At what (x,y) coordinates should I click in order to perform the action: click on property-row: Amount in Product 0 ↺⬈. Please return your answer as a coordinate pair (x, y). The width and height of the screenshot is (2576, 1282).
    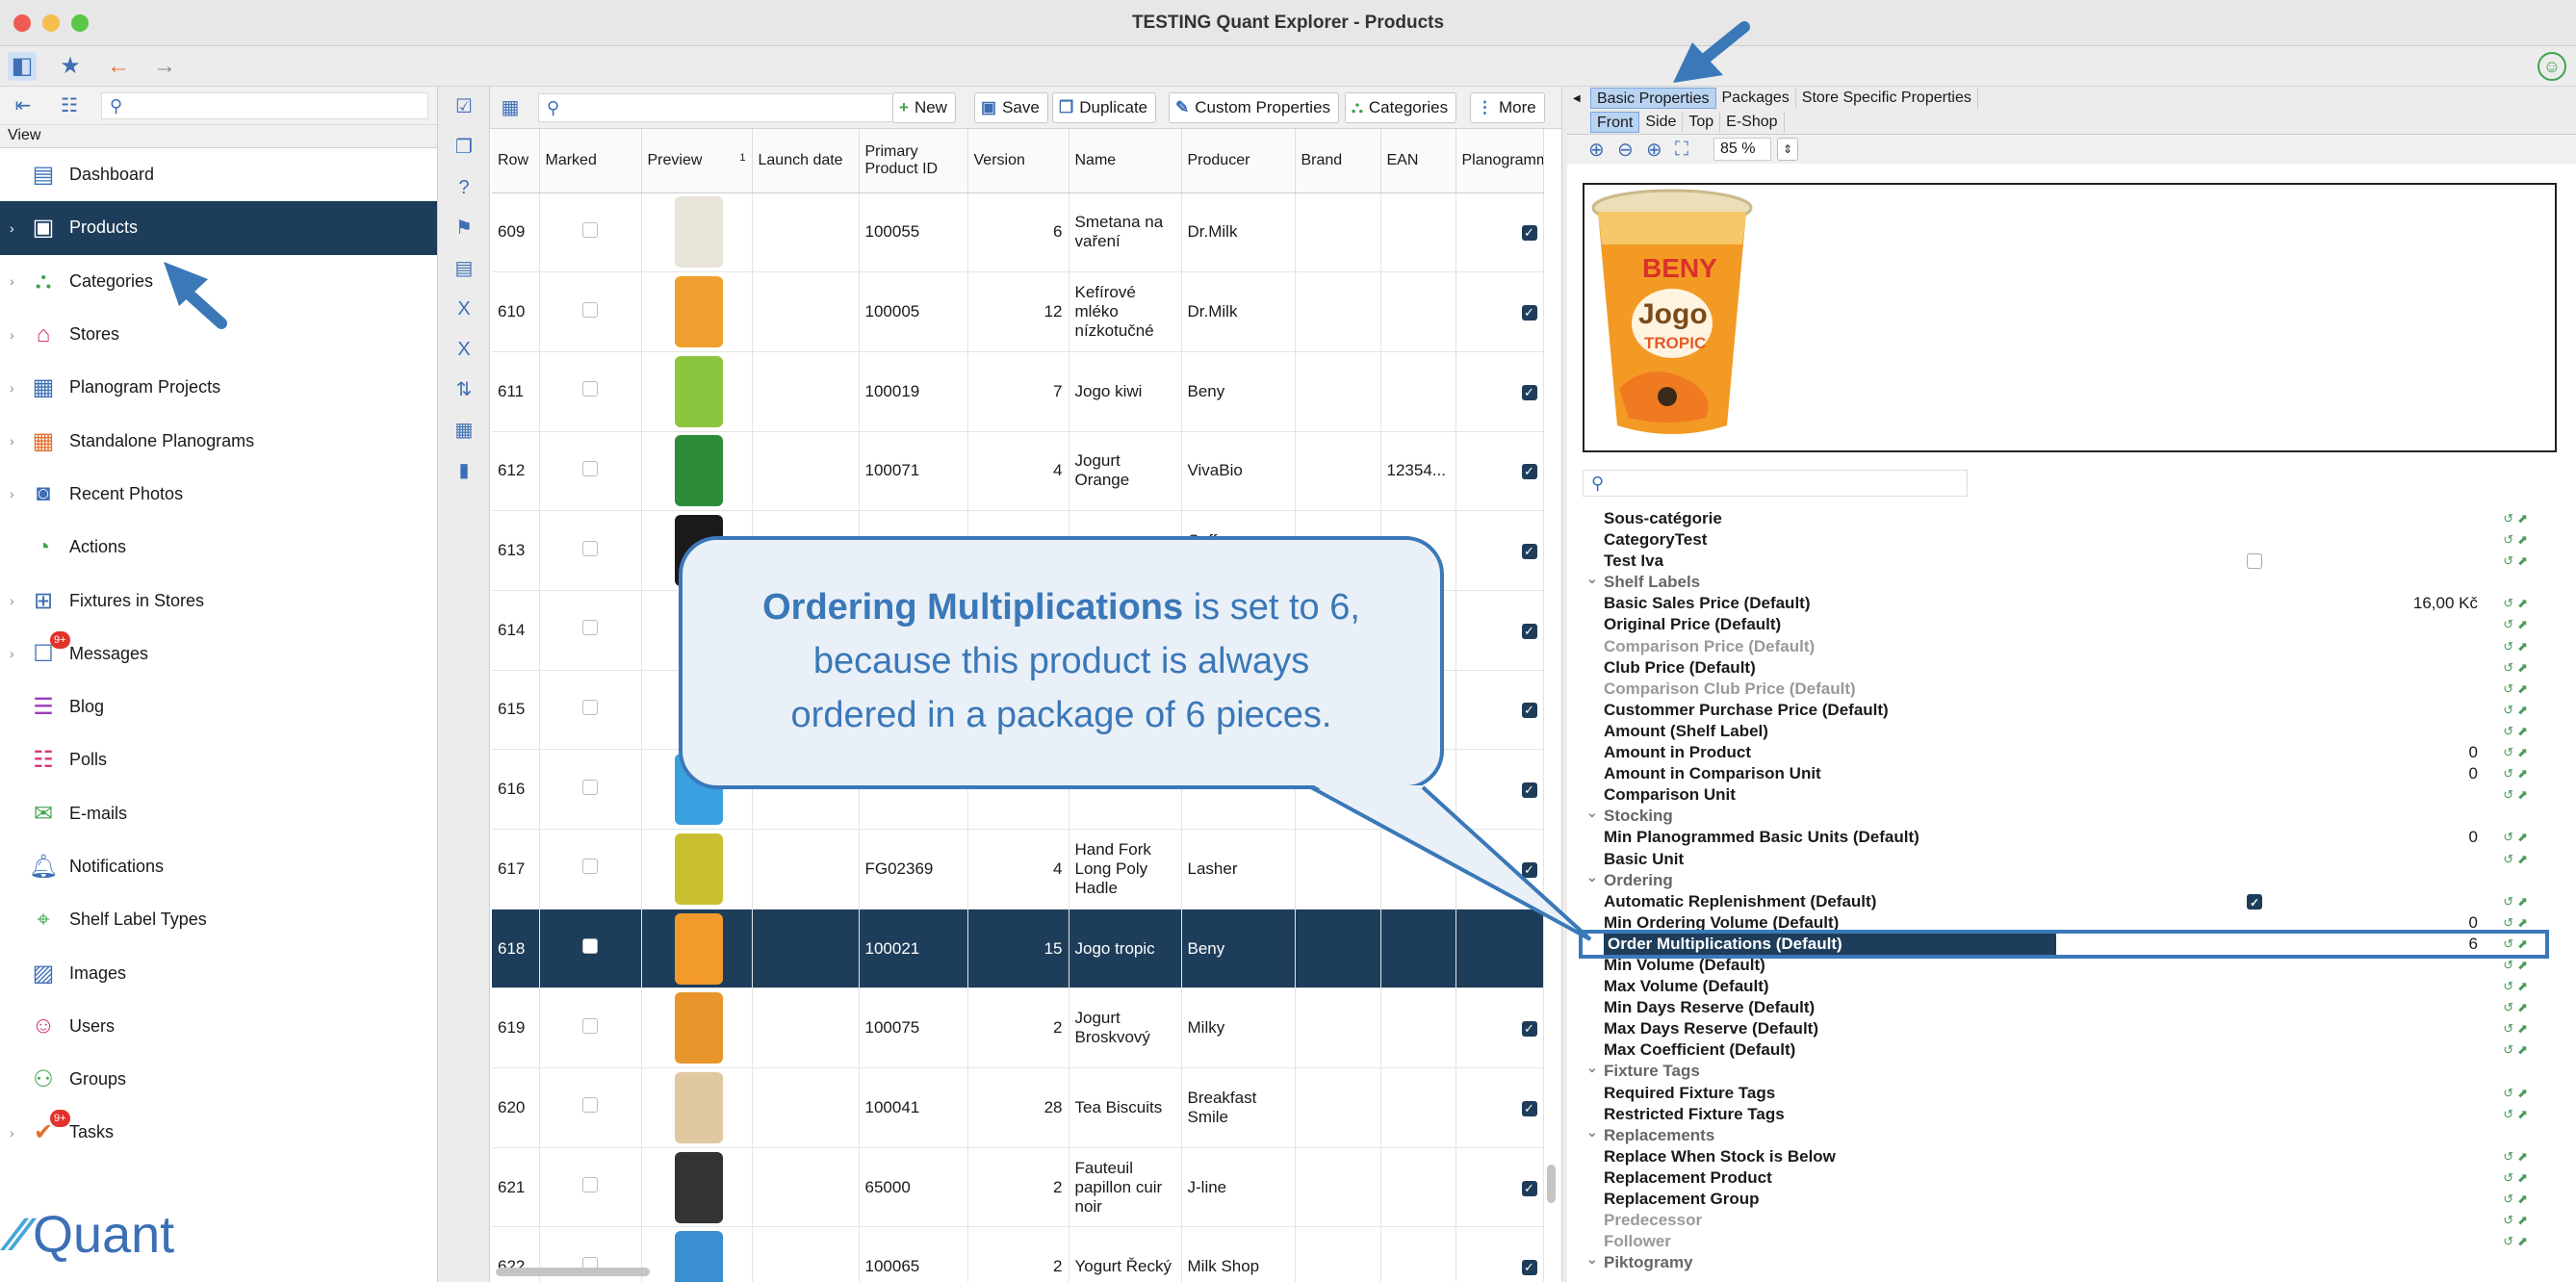
    Looking at the image, I should click on (2064, 752).